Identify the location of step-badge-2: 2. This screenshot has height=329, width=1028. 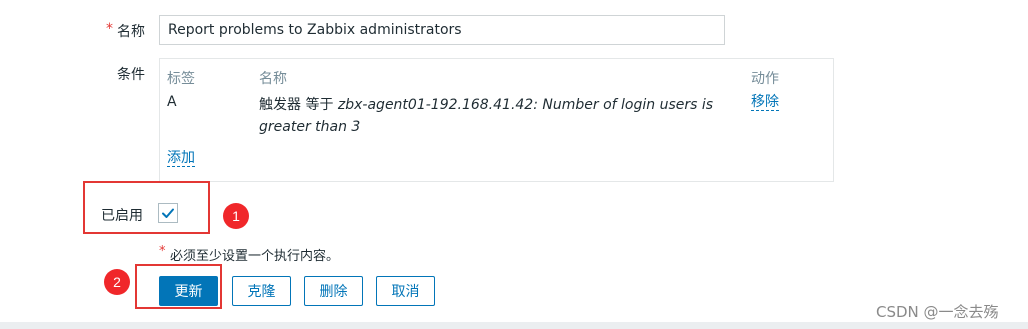
(117, 282).